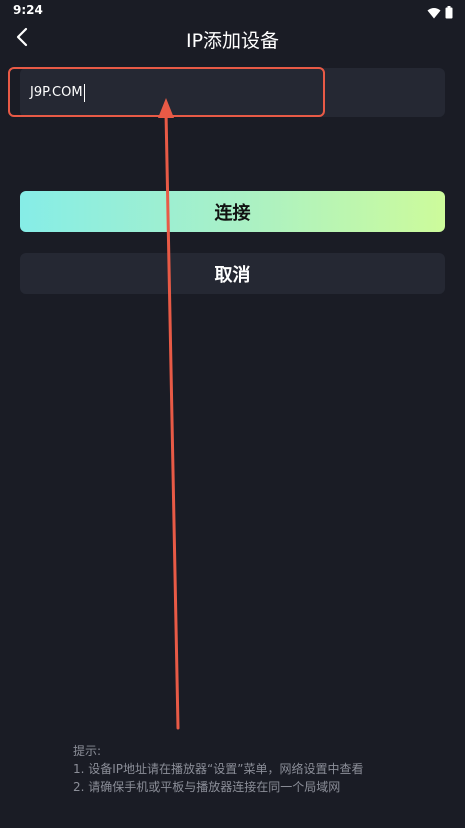 This screenshot has height=828, width=465. I want to click on page-title: IP添加设备, so click(232, 41).